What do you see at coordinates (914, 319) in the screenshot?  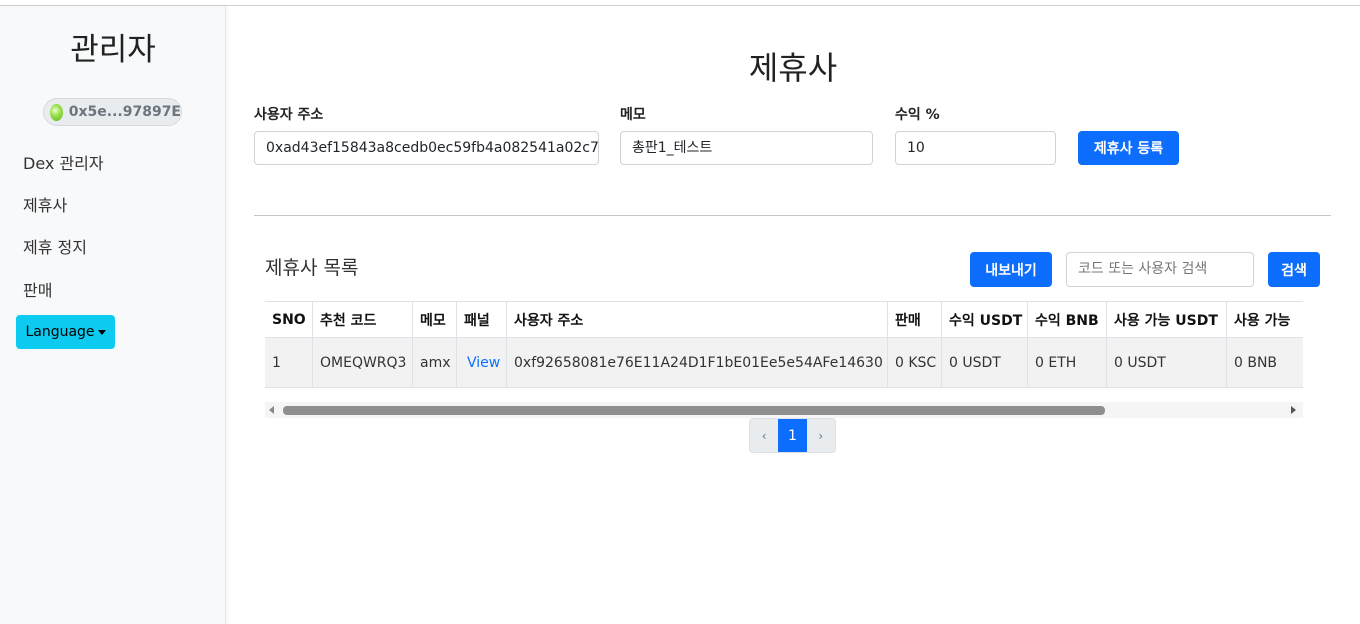 I see `header-sales: 판매` at bounding box center [914, 319].